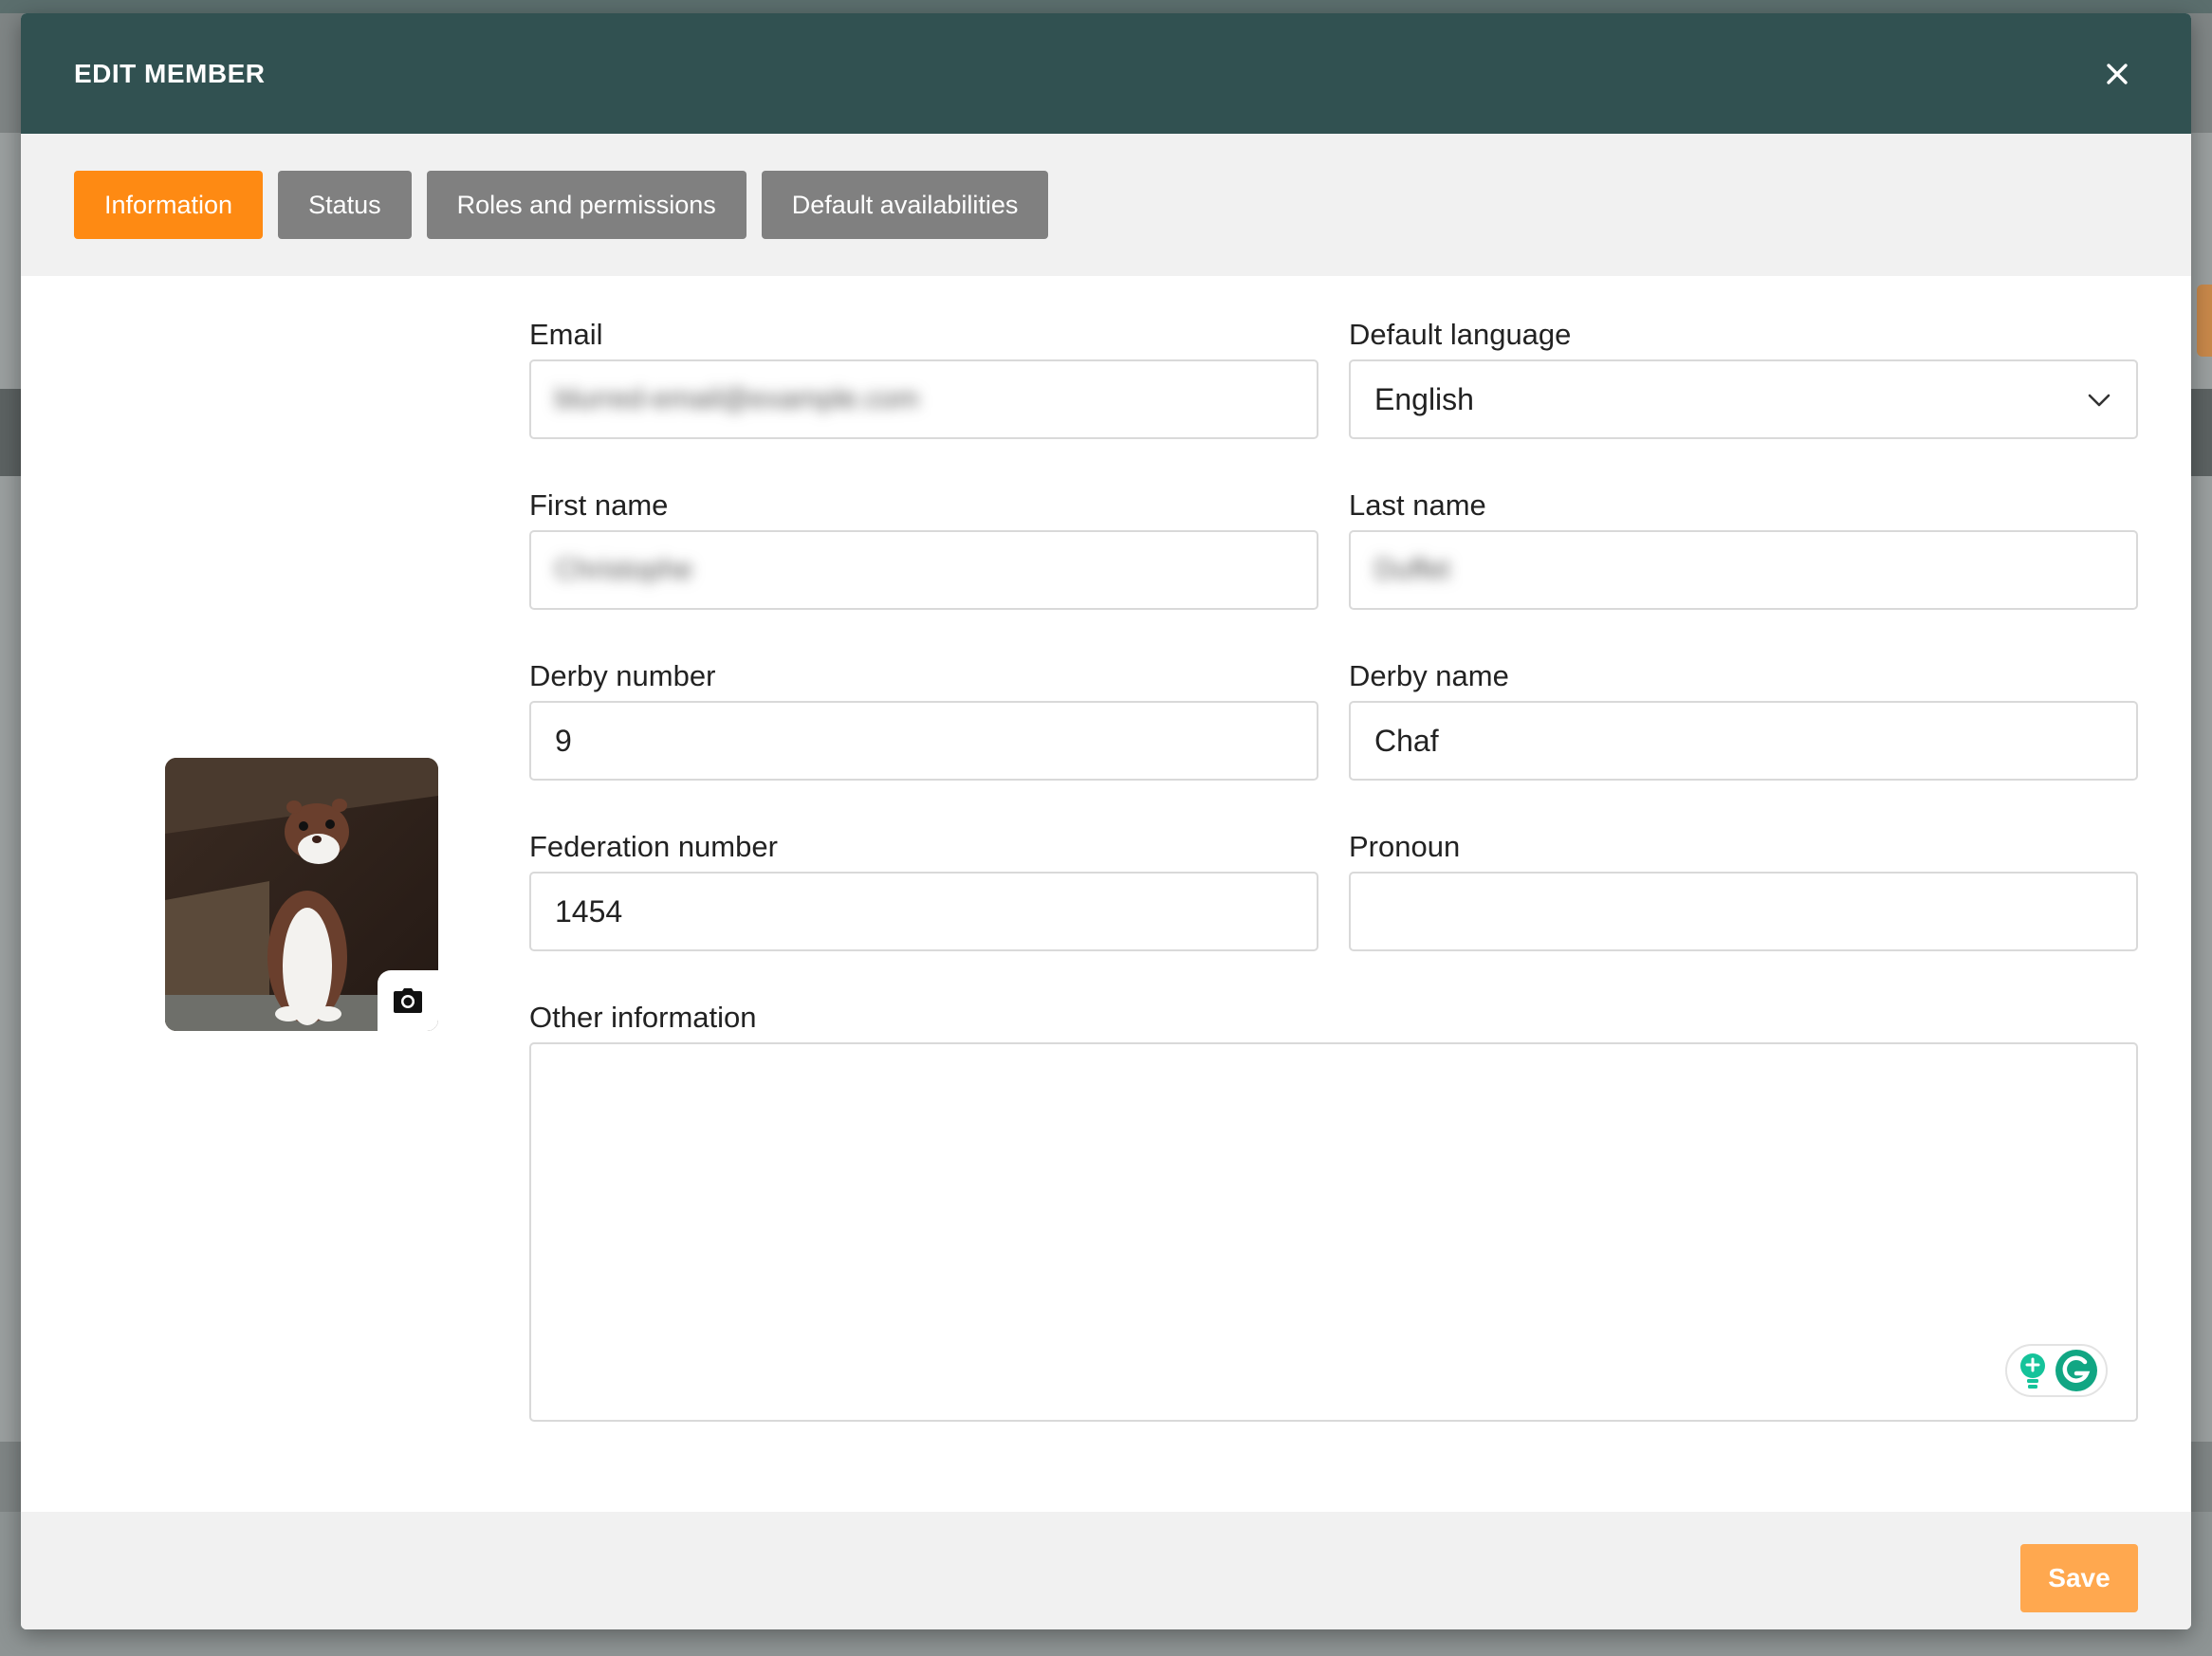 This screenshot has height=1656, width=2212. What do you see at coordinates (1106, 1570) in the screenshot?
I see `modal-footer: Save` at bounding box center [1106, 1570].